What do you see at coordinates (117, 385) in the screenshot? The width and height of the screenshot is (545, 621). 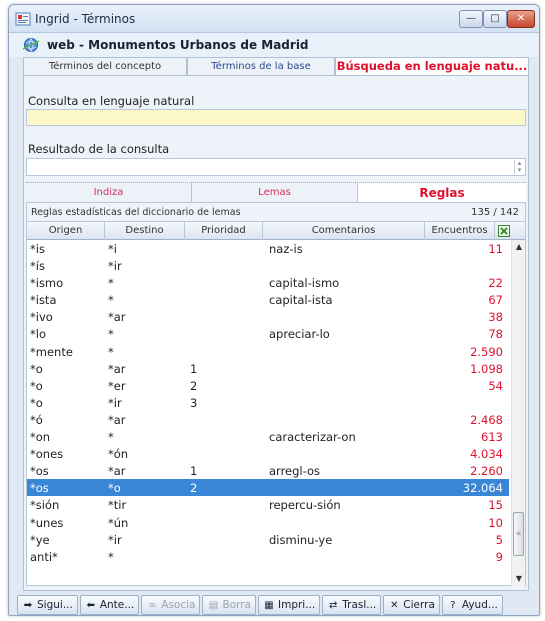 I see `cell-destino: *er` at bounding box center [117, 385].